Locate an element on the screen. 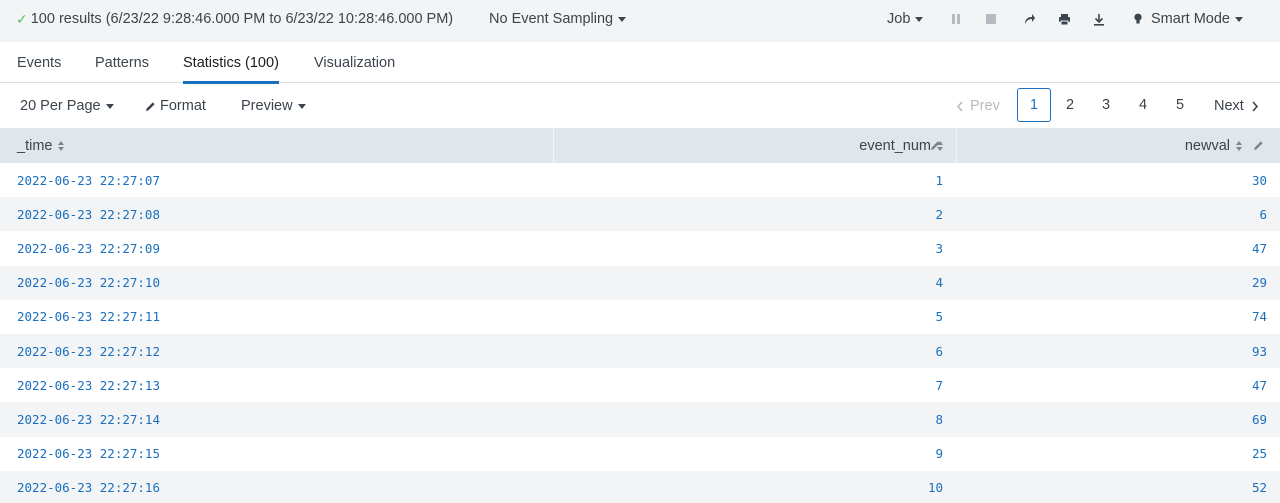 The image size is (1280, 503). cell-newval: 25 is located at coordinates (1259, 454).